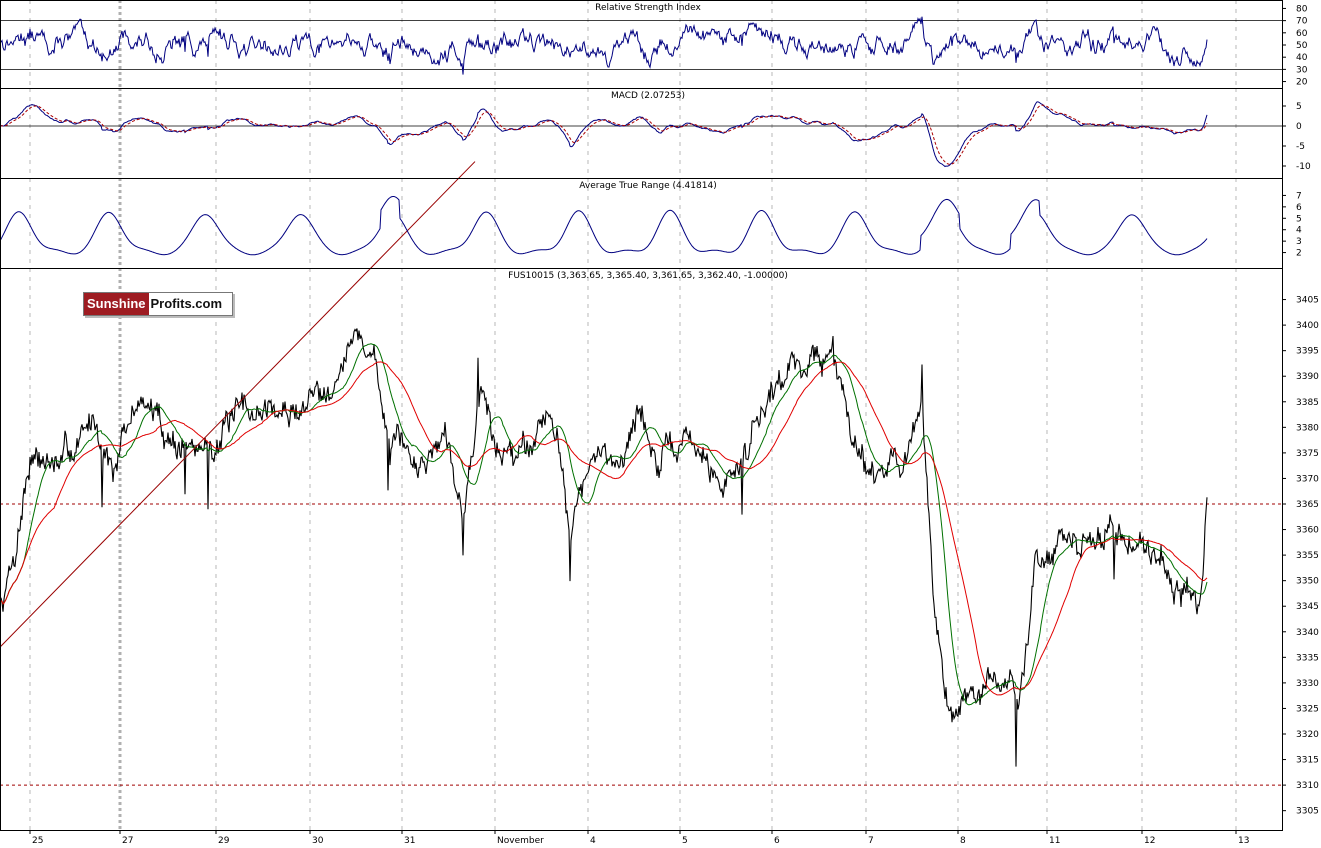 This screenshot has height=848, width=1321. What do you see at coordinates (1300, 147) in the screenshot?
I see `ytick-label-1-1: -5` at bounding box center [1300, 147].